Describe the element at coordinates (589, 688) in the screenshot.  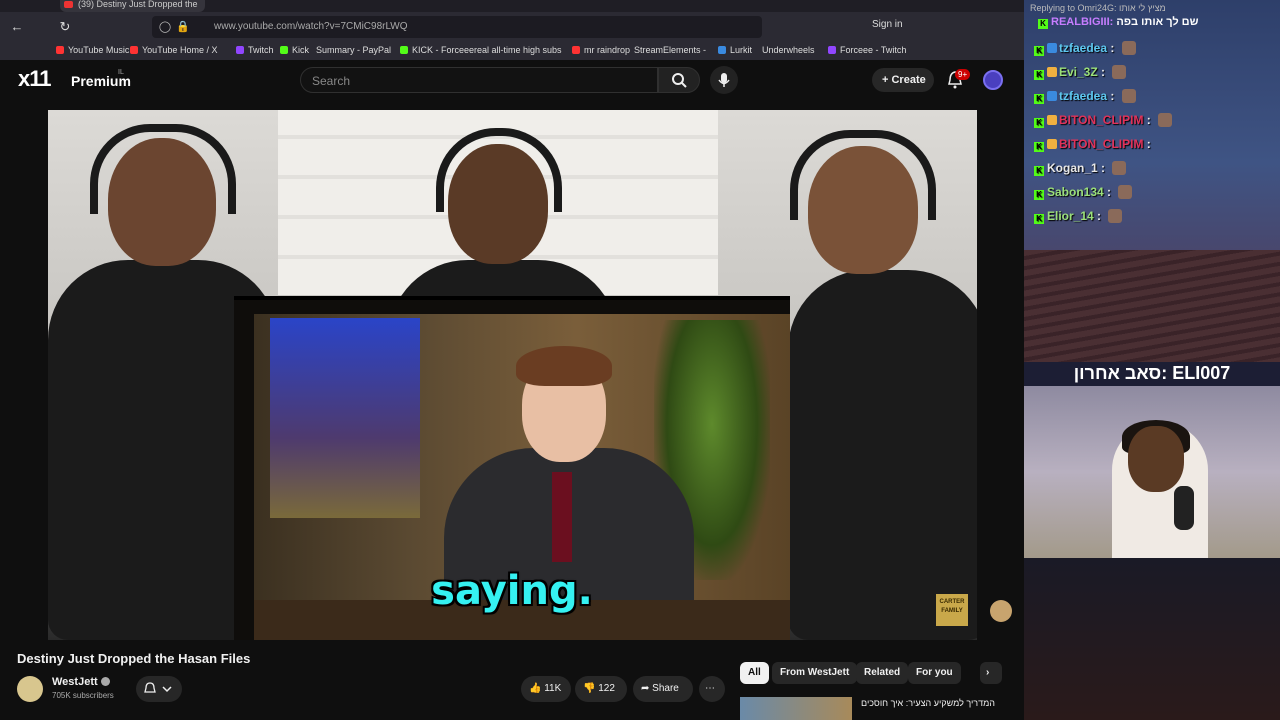
I see `dislike-icon: 👎` at that location.